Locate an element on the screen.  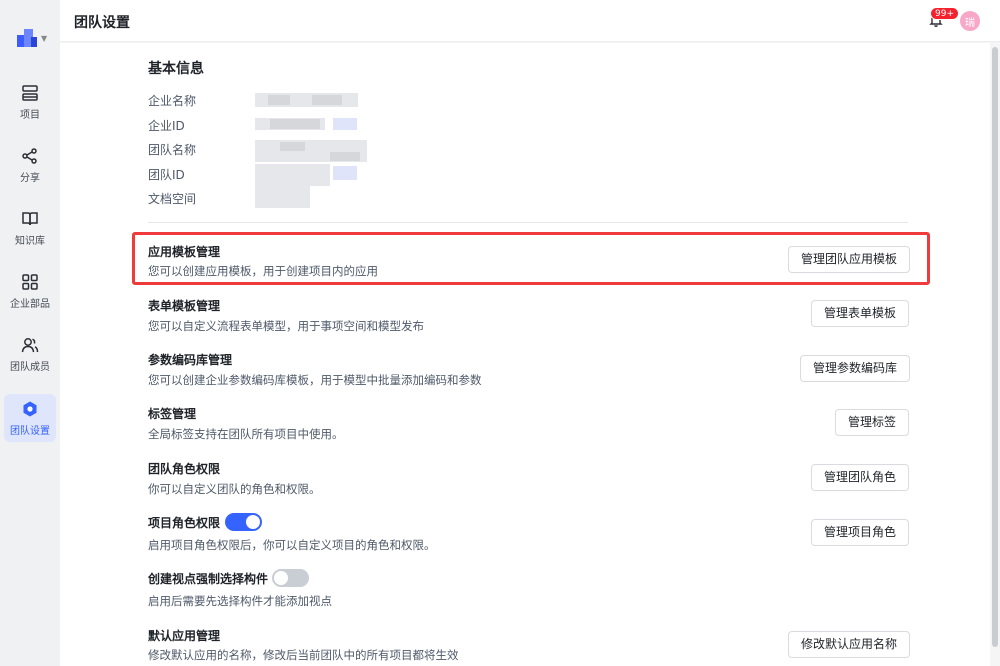
share-icon is located at coordinates (29, 155).